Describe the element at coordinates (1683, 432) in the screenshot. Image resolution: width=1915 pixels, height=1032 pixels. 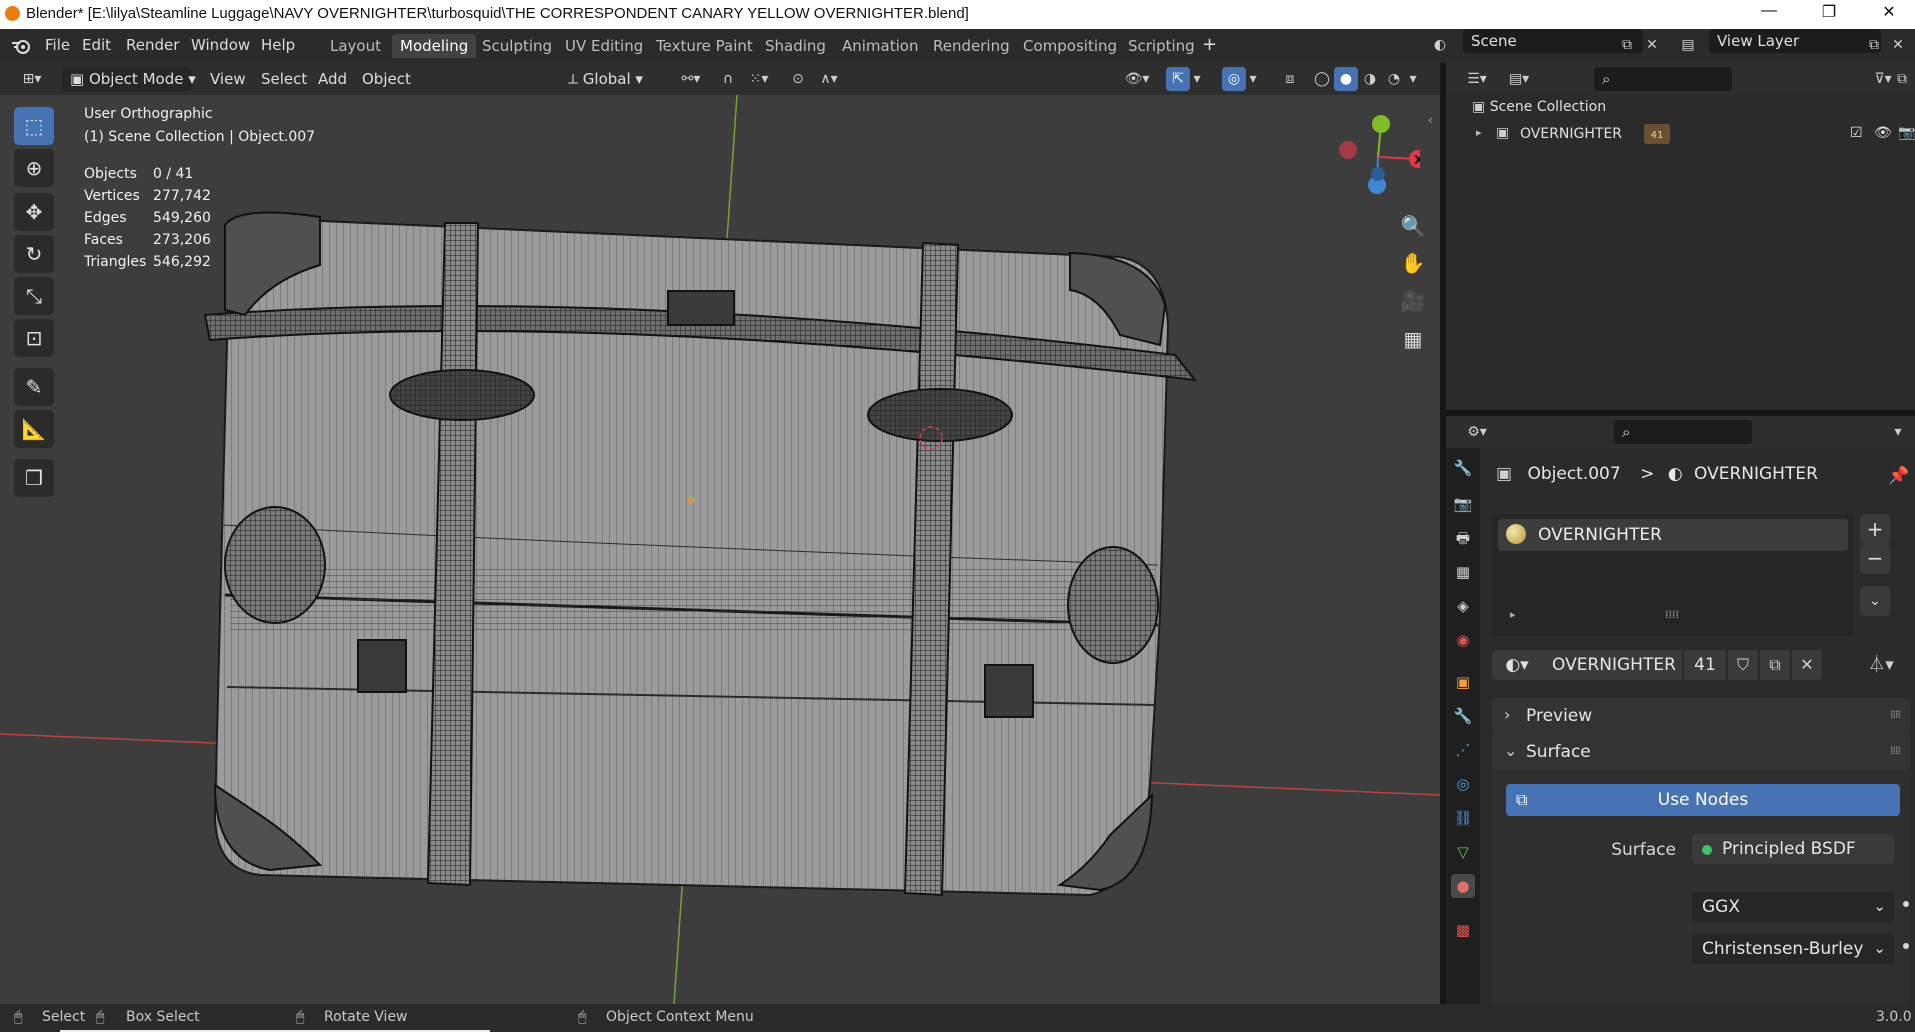
I see `properties-search-input: ⌕` at that location.